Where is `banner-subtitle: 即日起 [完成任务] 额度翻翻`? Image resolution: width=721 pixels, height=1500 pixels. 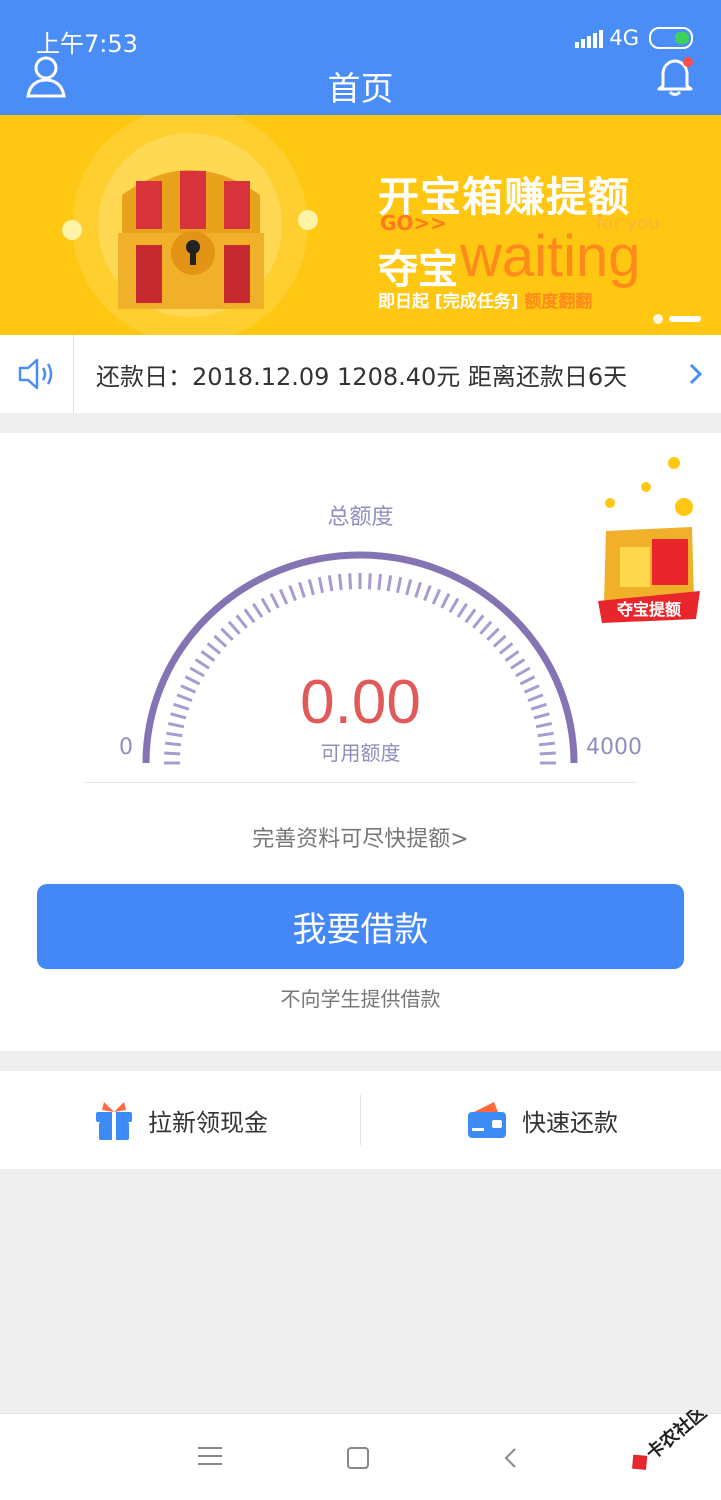 banner-subtitle: 即日起 [完成任务] 额度翻翻 is located at coordinates (485, 299).